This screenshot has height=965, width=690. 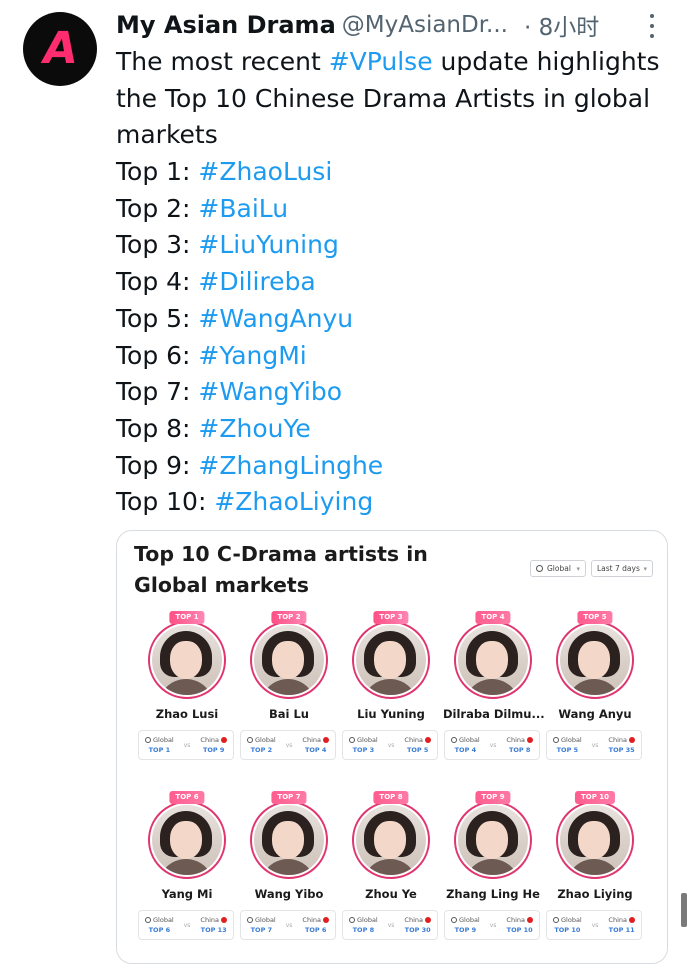 What do you see at coordinates (558, 568) in the screenshot?
I see `region-filter: Global ▾` at bounding box center [558, 568].